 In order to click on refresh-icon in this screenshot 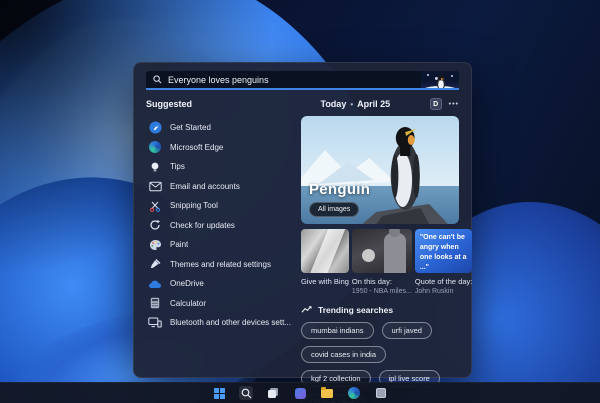, I will do `click(155, 225)`.